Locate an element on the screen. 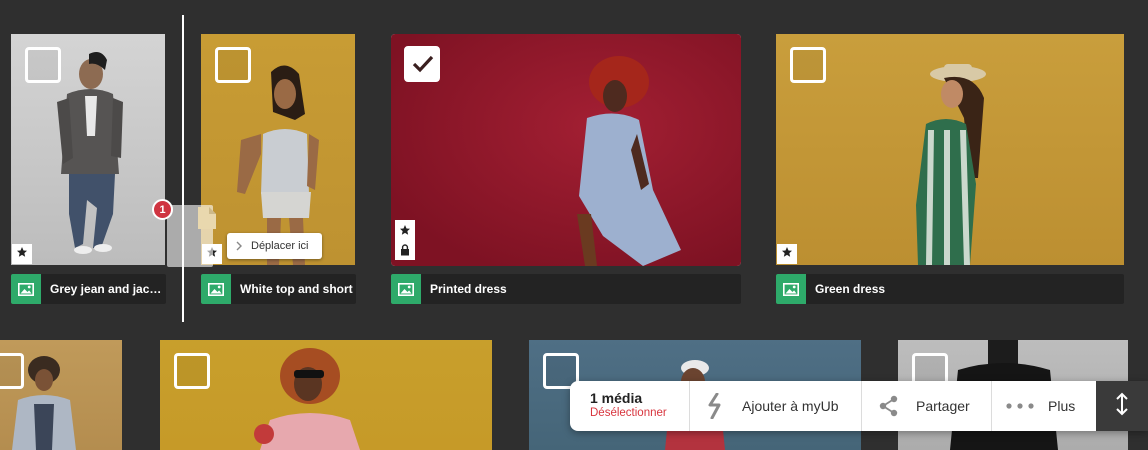 This screenshot has height=450, width=1148. add-to-myub-button: Ajouter à myUb is located at coordinates (776, 406).